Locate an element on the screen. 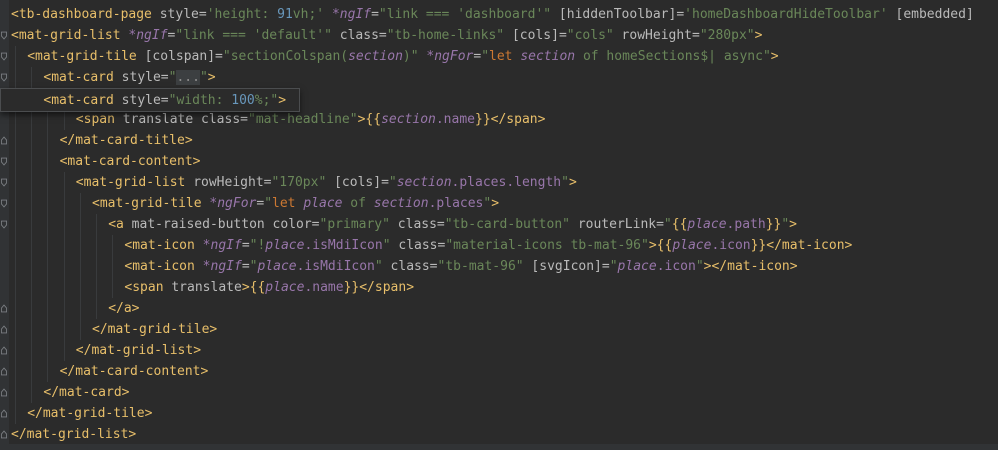 Image resolution: width=998 pixels, height=450 pixels. code-token: vh;' is located at coordinates (308, 14).